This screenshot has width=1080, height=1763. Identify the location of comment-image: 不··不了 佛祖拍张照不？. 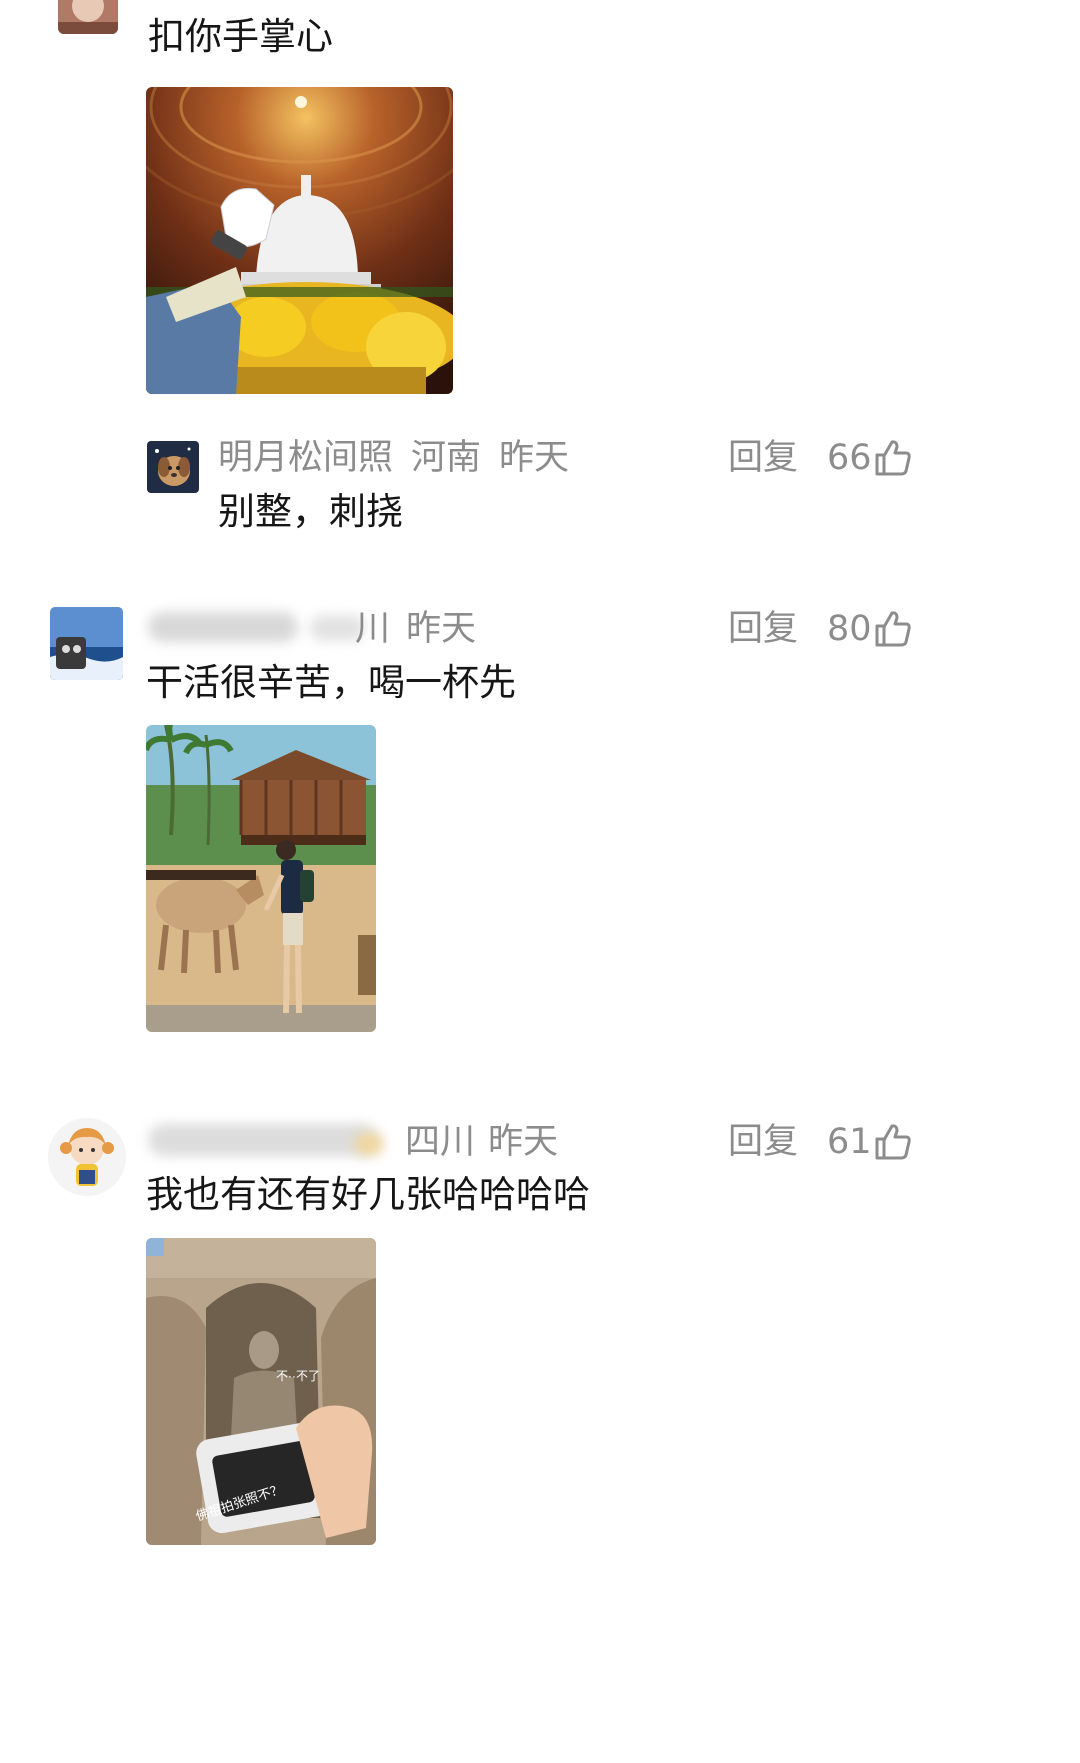
(261, 1391).